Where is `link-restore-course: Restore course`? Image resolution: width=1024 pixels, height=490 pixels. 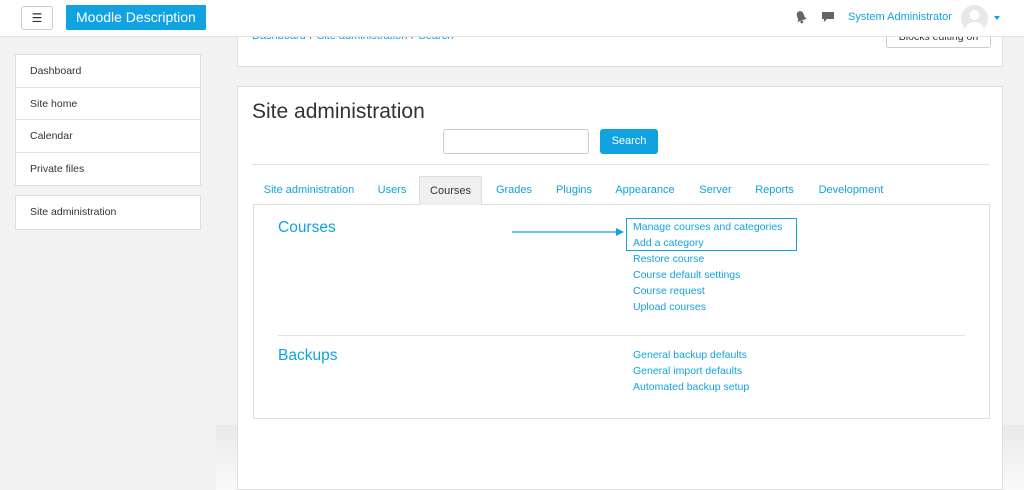 link-restore-course: Restore course is located at coordinates (707, 259).